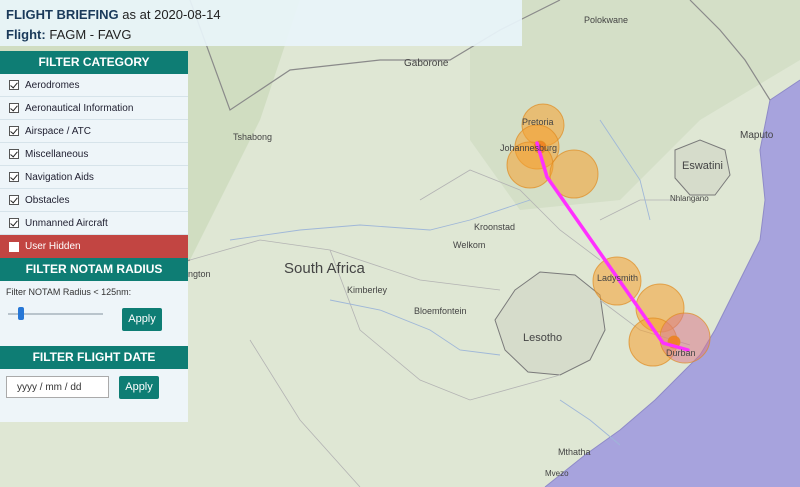  I want to click on radius-apply-button: Apply, so click(142, 319).